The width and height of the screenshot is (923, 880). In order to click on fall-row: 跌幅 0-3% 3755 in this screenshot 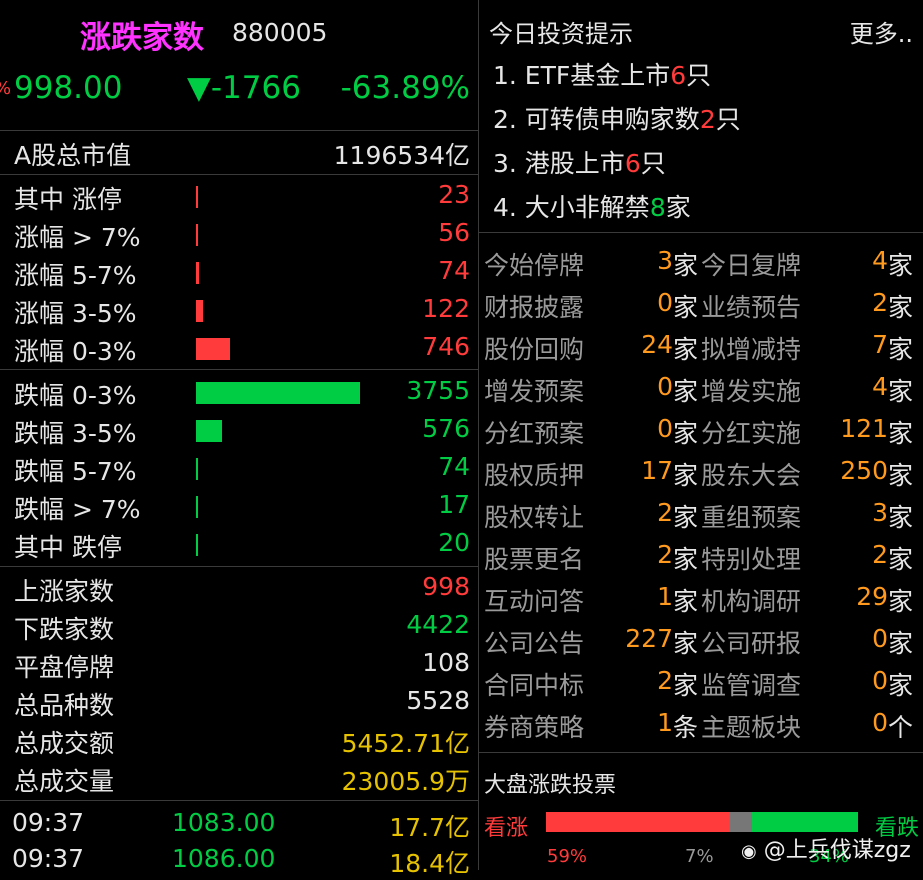, I will do `click(239, 391)`.